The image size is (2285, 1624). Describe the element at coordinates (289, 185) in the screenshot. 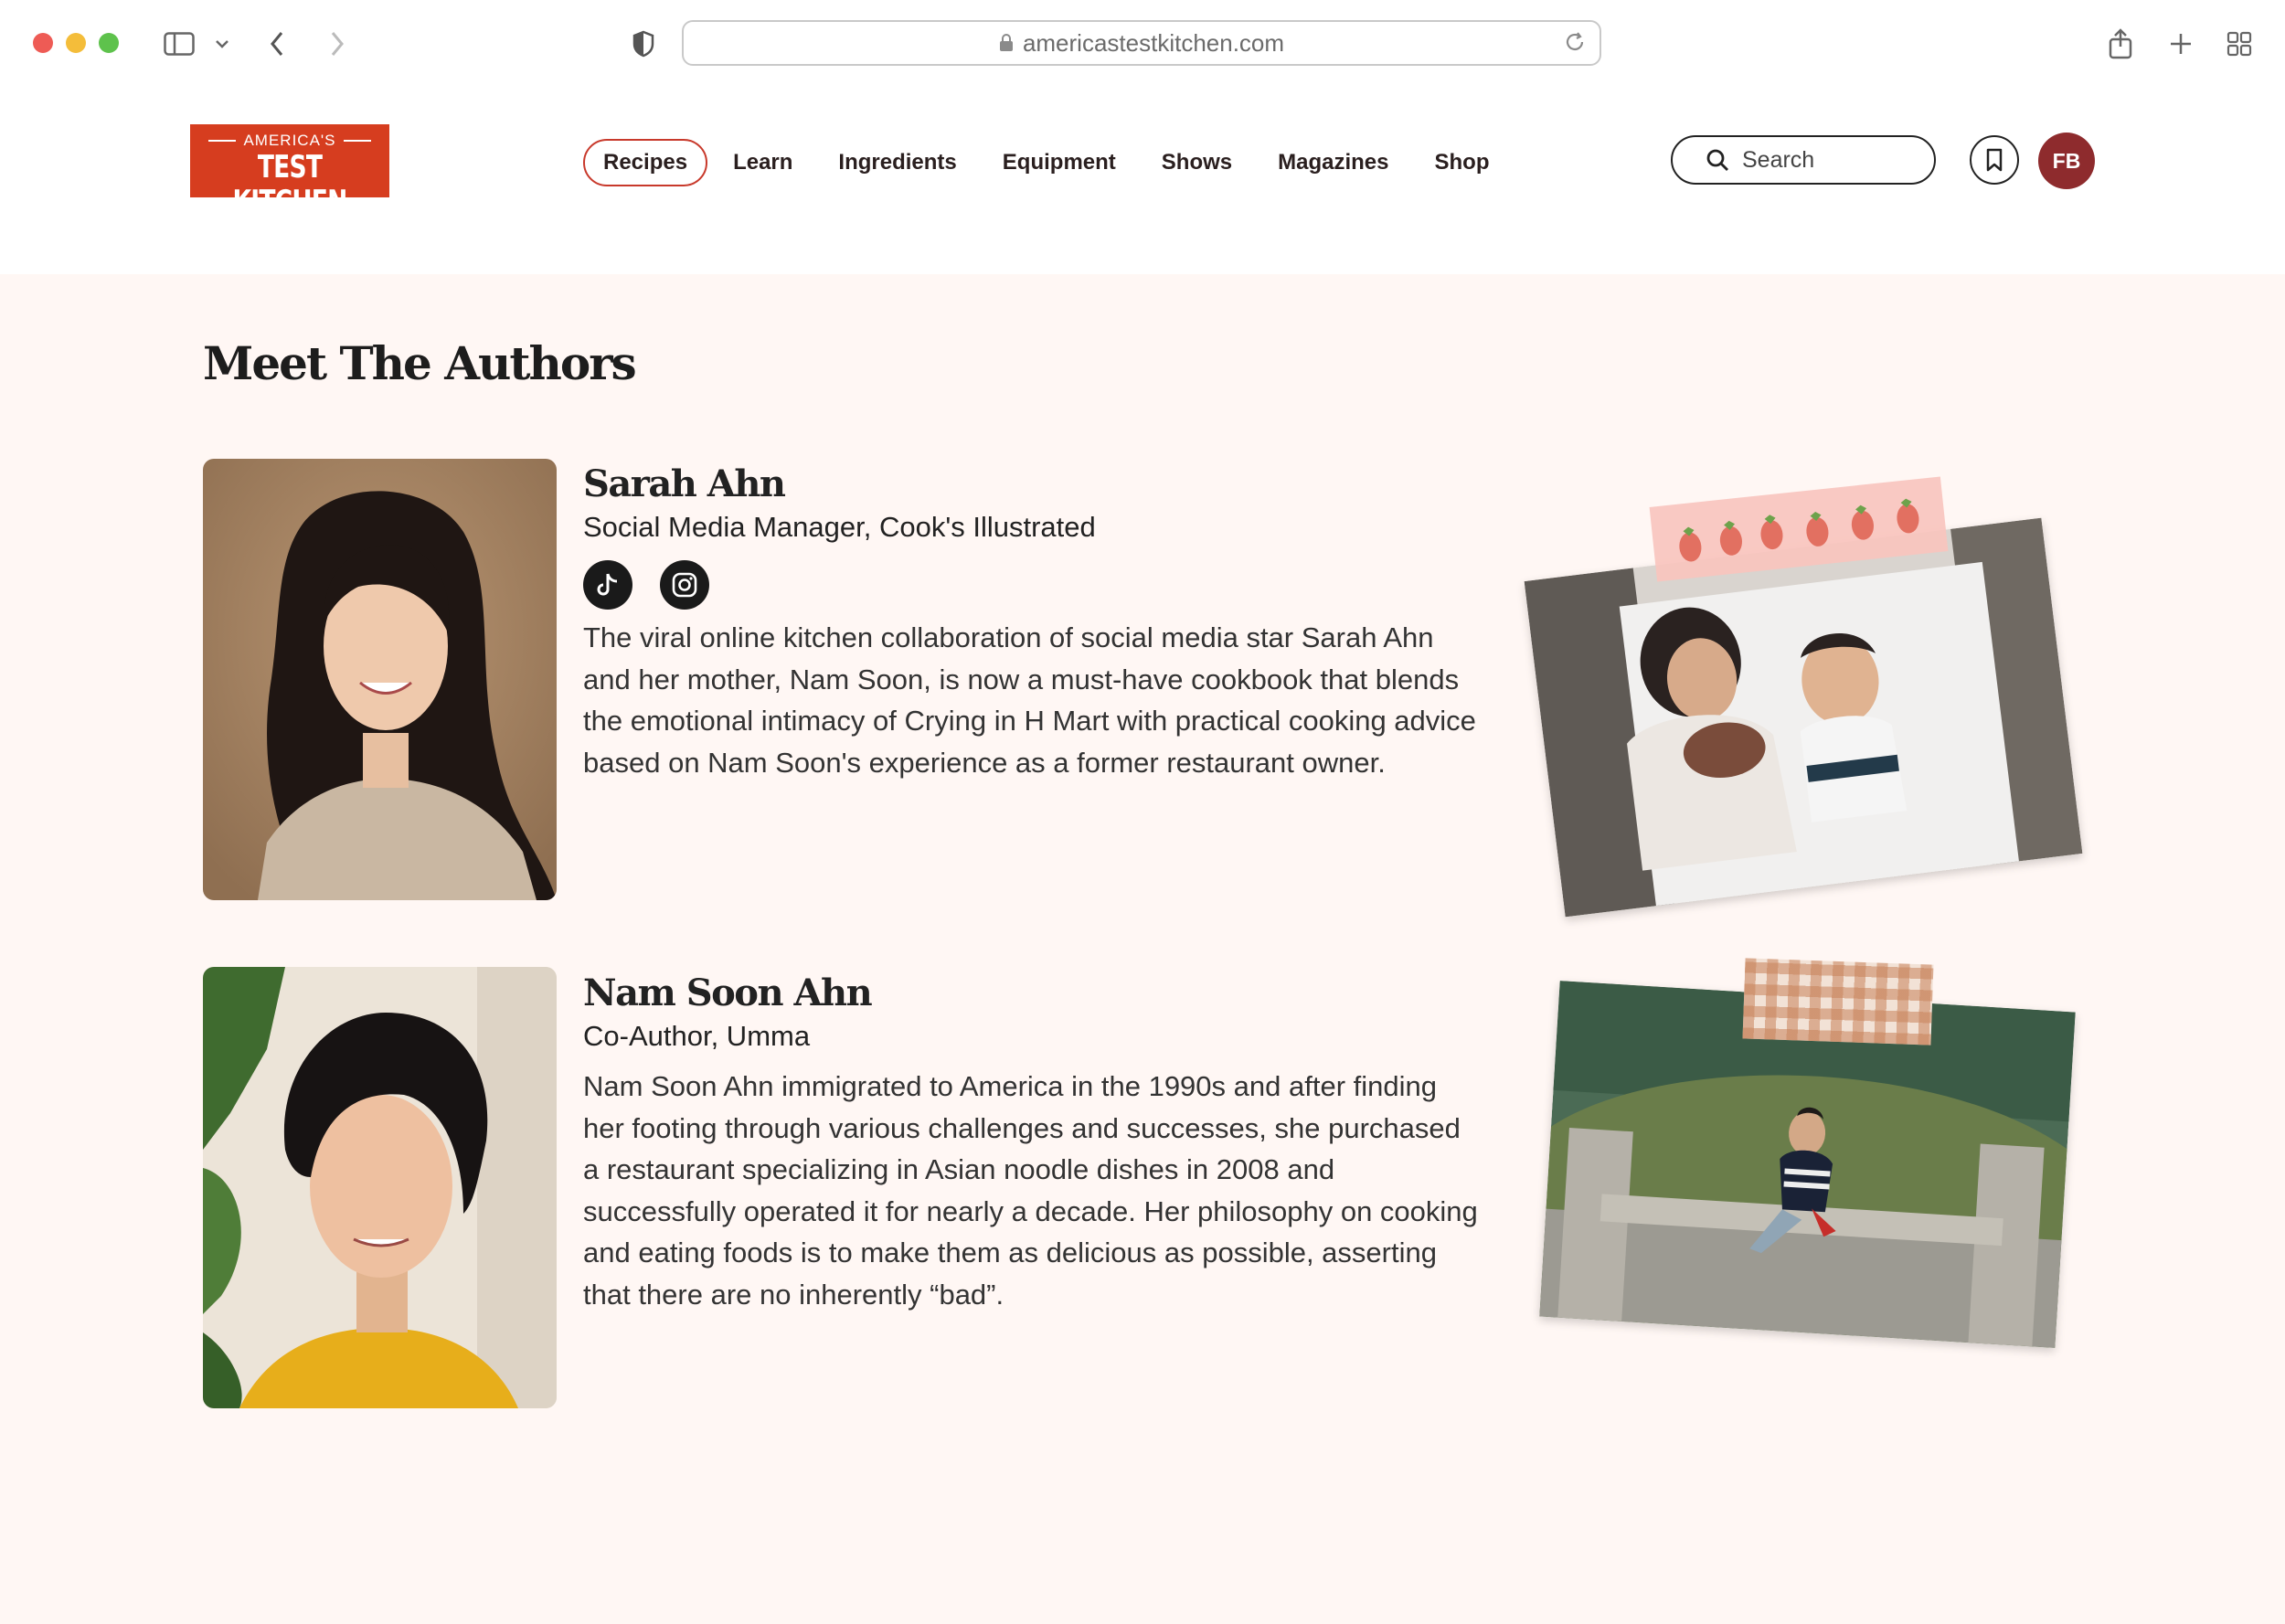

I see `logo-bottom-text: TEST KITCHEN` at that location.